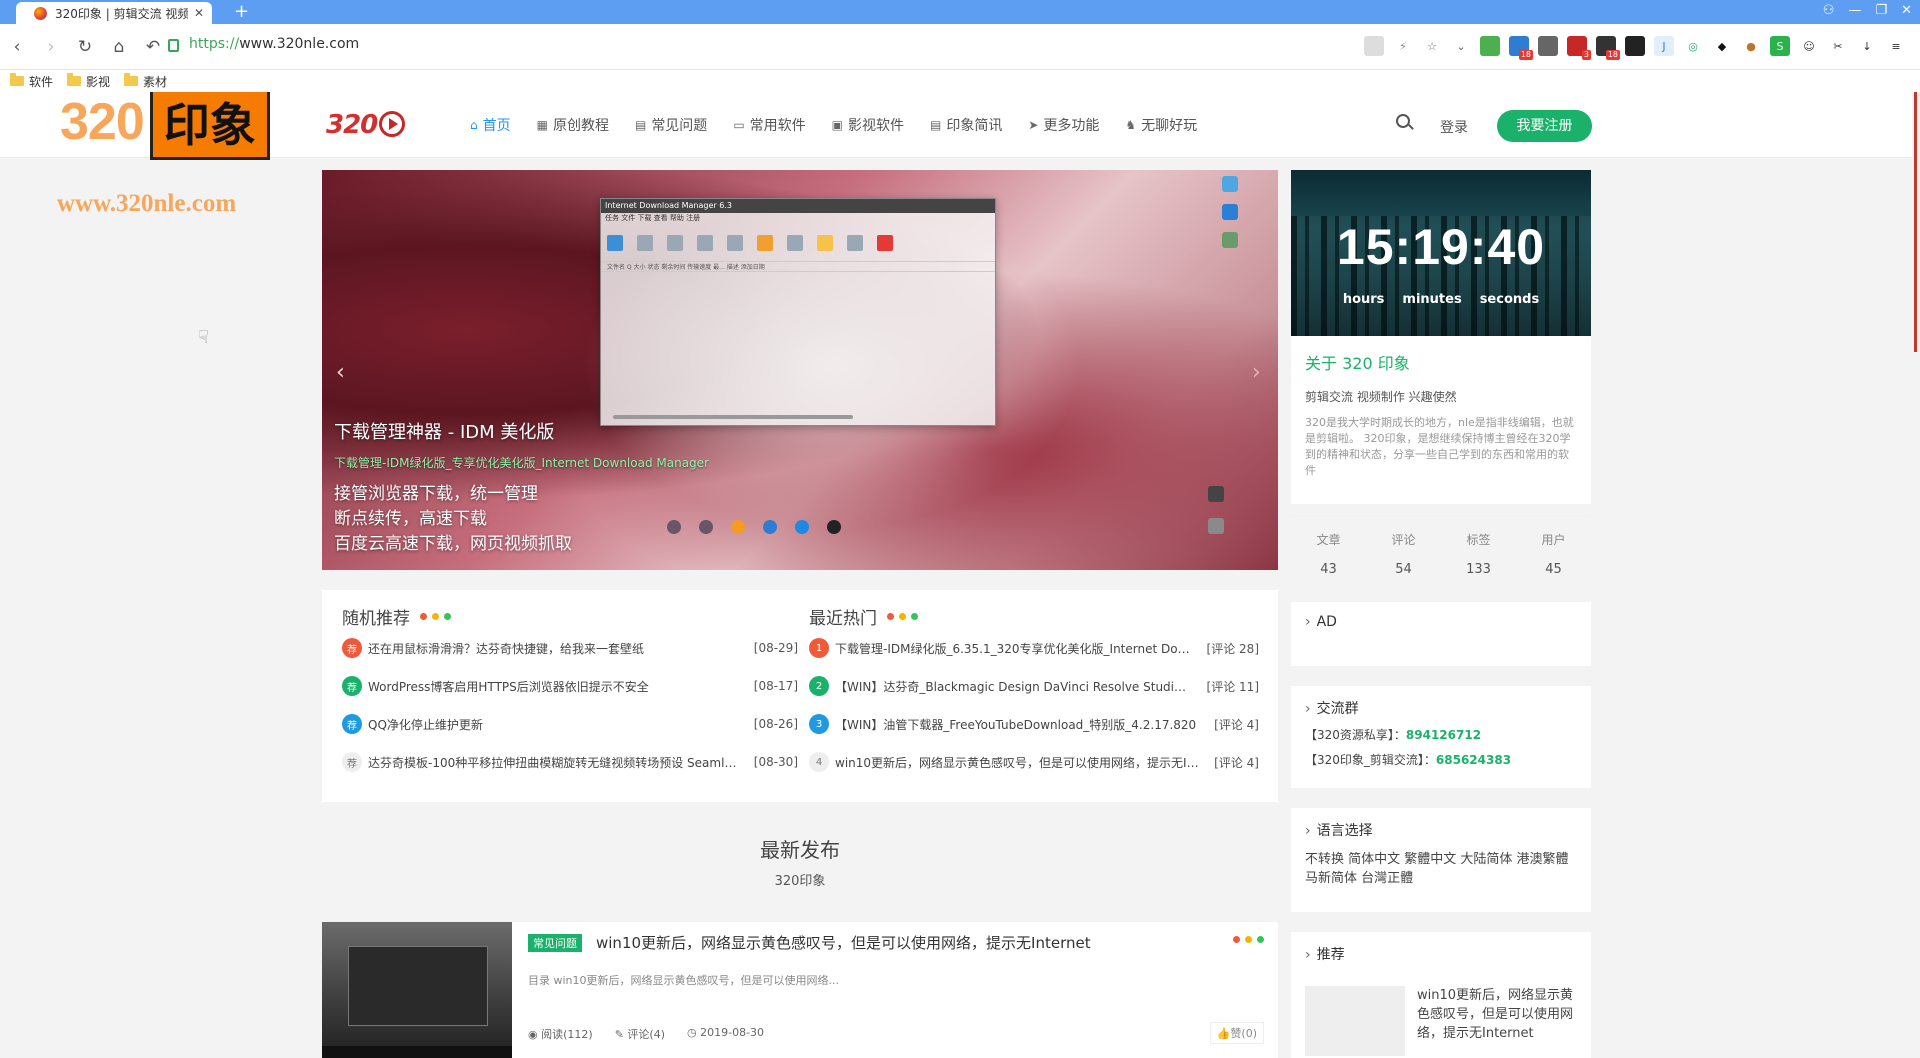 Image resolution: width=1920 pixels, height=1058 pixels. I want to click on chevron-down-icon: ⌄, so click(1461, 46).